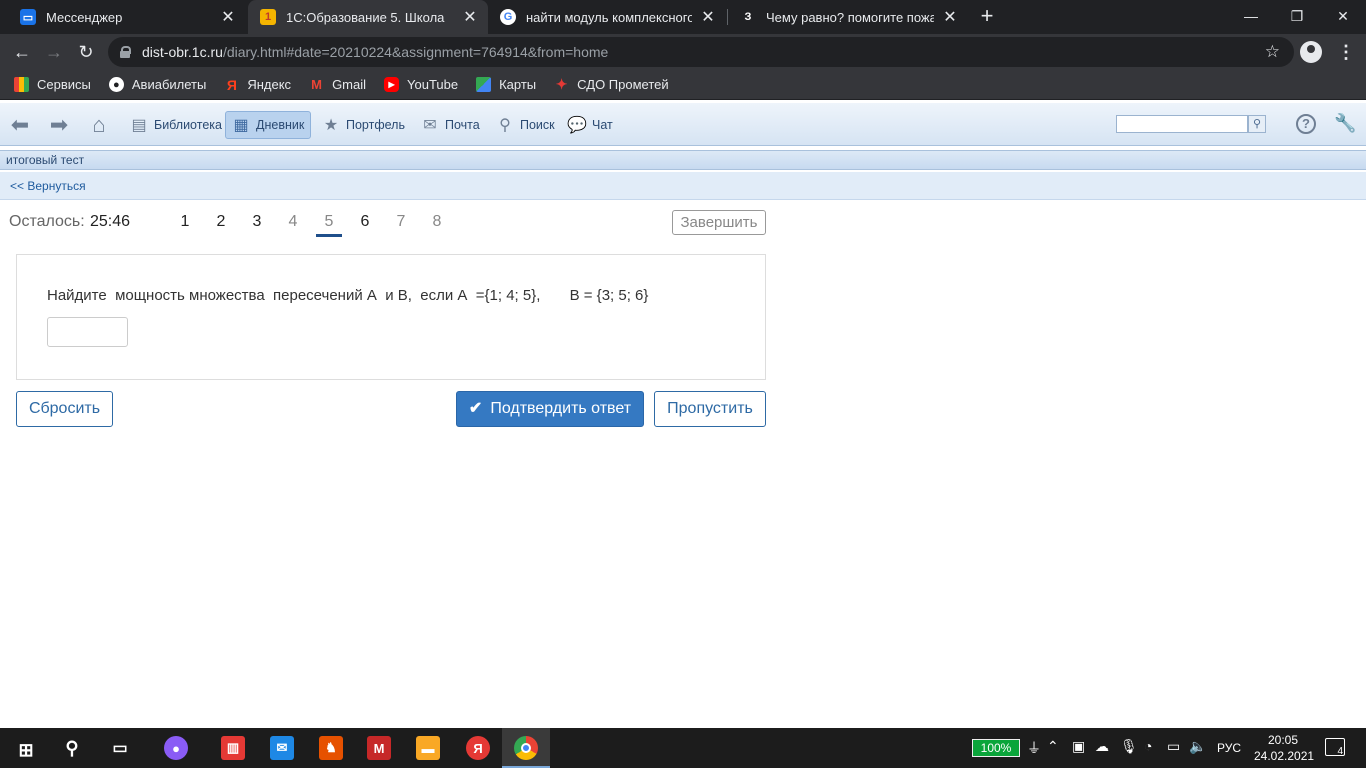 This screenshot has height=768, width=1366. I want to click on microphone-icon: 🎙, so click(1129, 746).